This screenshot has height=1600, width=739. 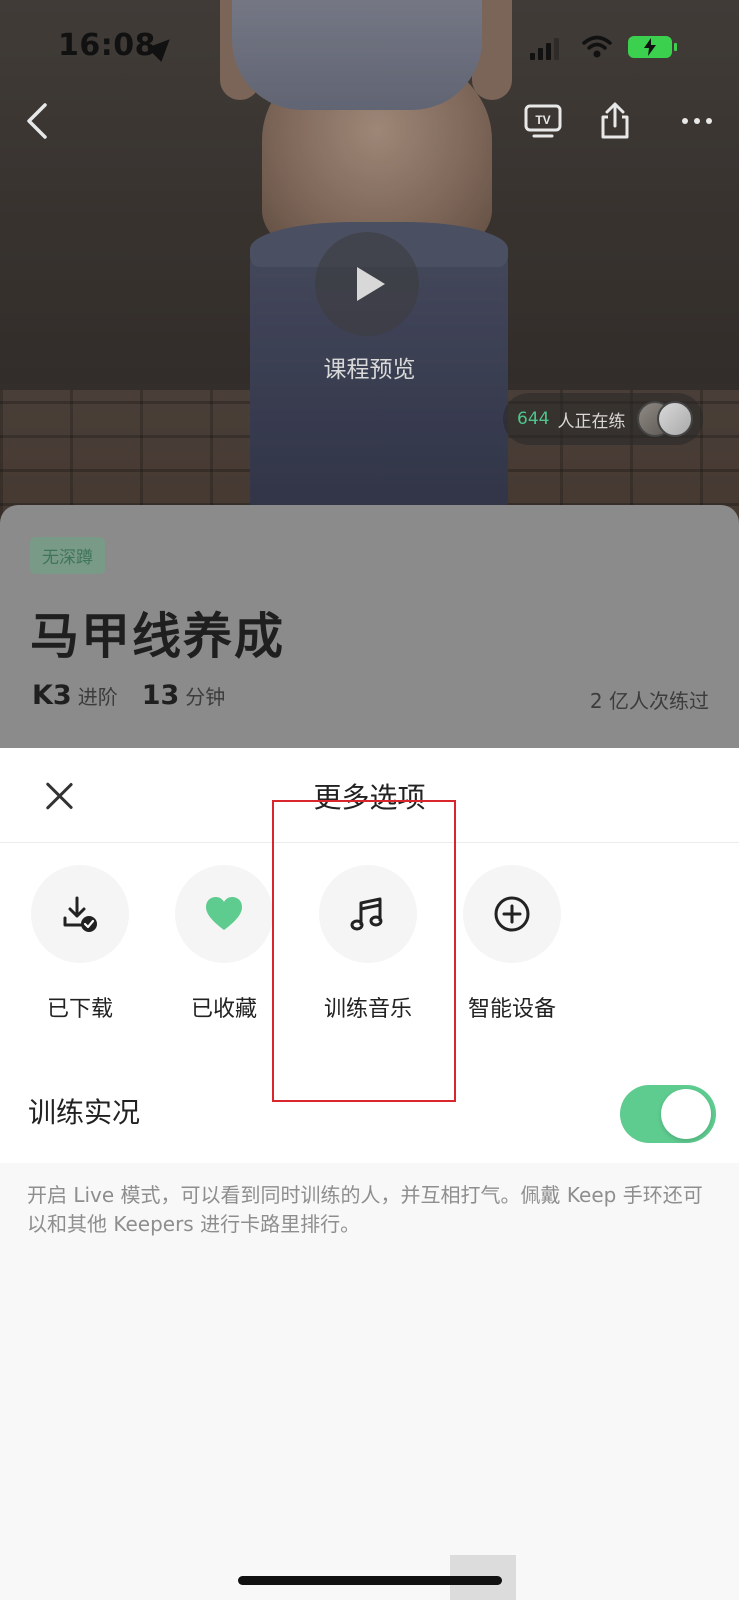 What do you see at coordinates (371, 284) in the screenshot?
I see `play-icon` at bounding box center [371, 284].